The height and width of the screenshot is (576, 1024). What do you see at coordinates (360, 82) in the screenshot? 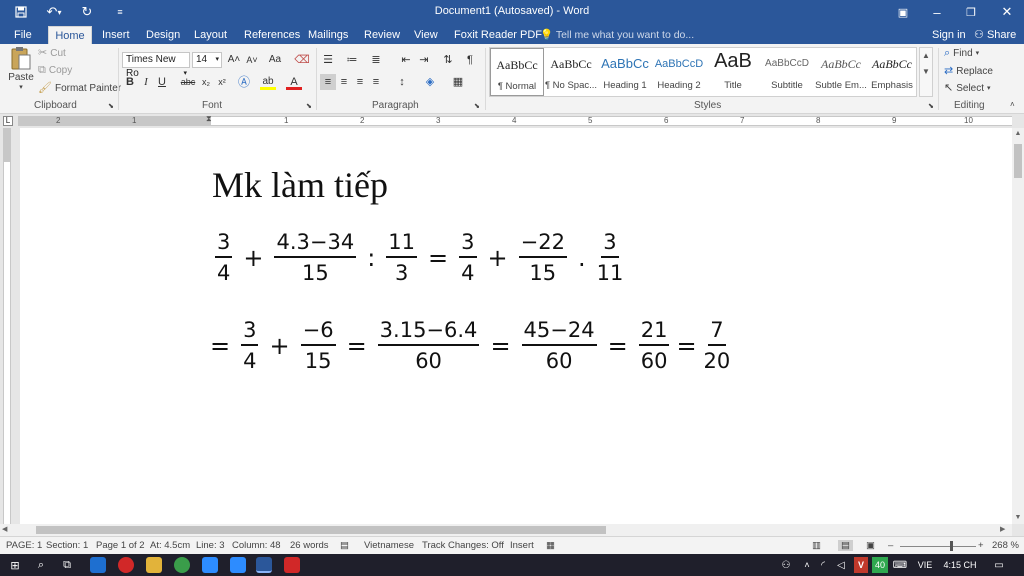
I see `align-right-icon: ≡` at bounding box center [360, 82].